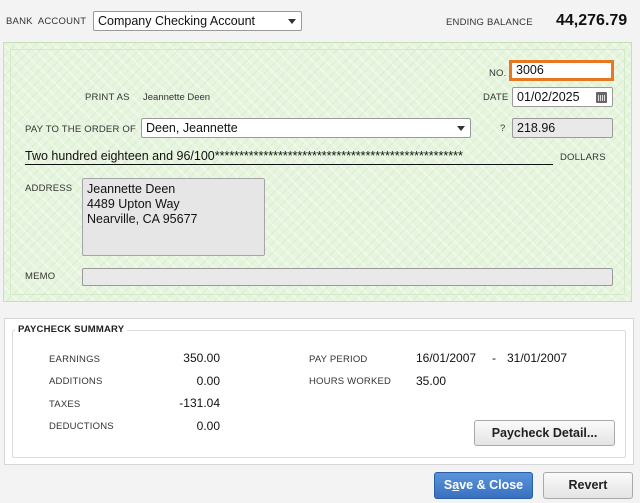 This screenshot has height=503, width=640. I want to click on bank-account-value: Company Checking Account, so click(177, 21).